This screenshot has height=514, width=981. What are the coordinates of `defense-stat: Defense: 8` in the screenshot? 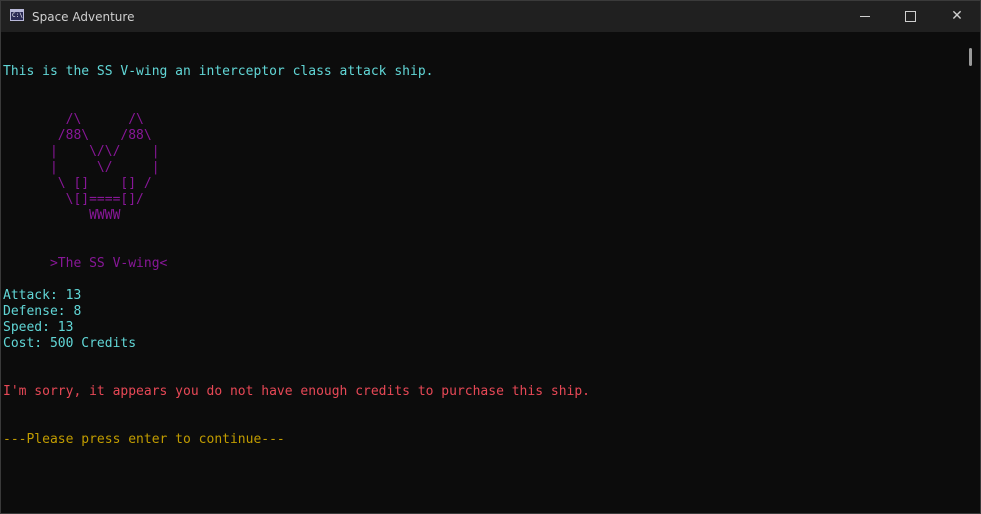 It's located at (42, 311).